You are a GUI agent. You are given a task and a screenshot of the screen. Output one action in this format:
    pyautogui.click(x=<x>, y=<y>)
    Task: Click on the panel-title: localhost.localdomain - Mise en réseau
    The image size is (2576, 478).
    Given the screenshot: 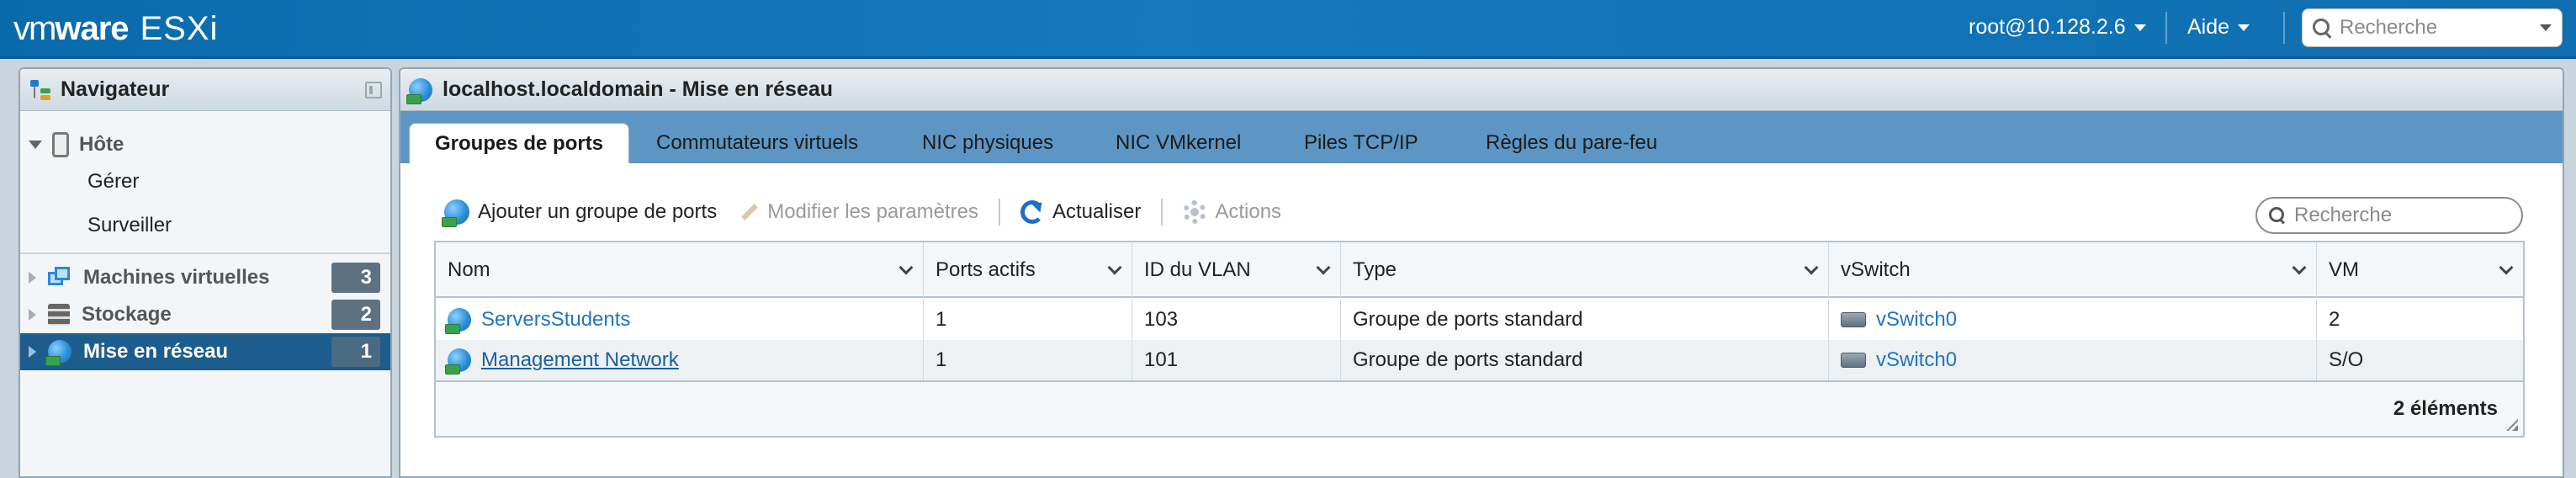 What is the action you would take?
    pyautogui.click(x=638, y=89)
    